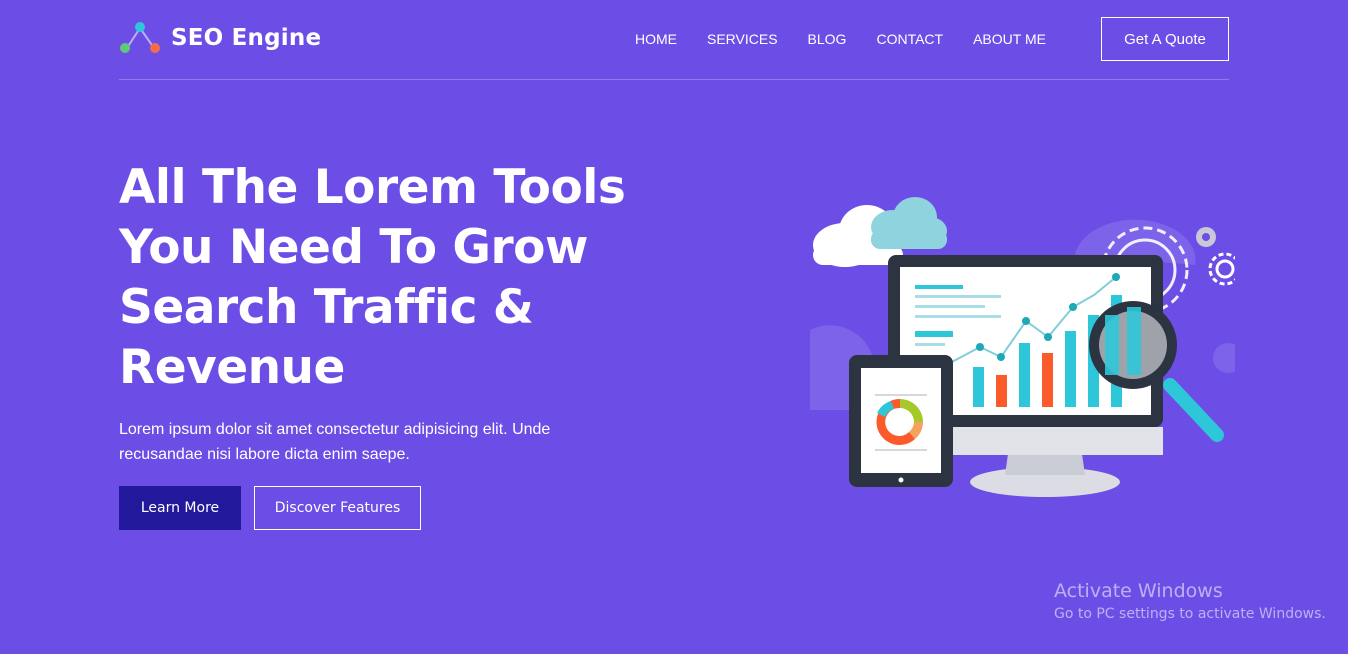  I want to click on network-nodes-icon, so click(140, 37).